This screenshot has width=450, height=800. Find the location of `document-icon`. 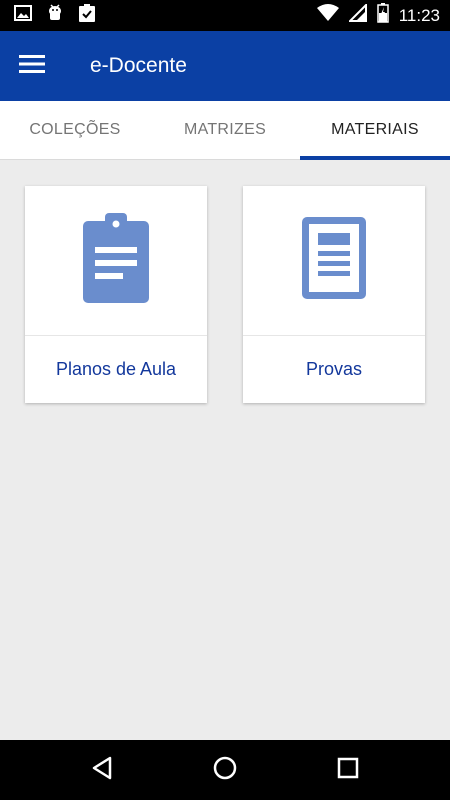

document-icon is located at coordinates (334, 260).